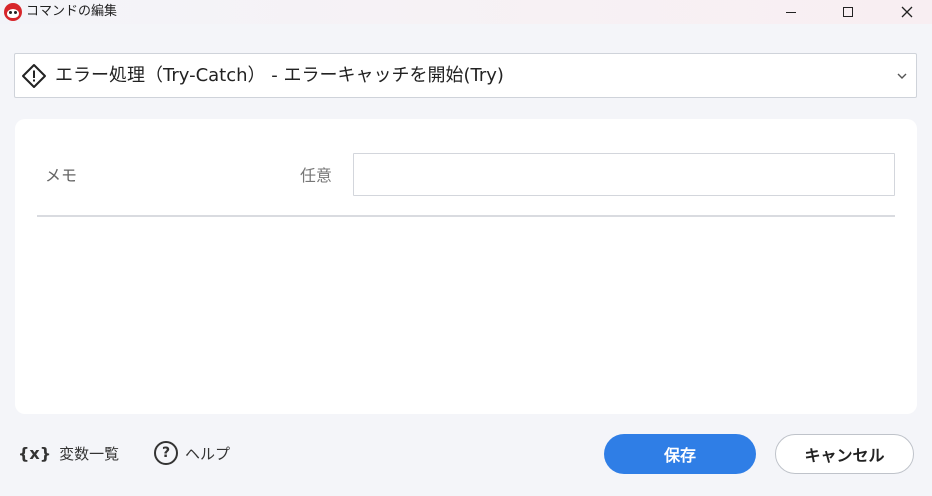 Image resolution: width=932 pixels, height=496 pixels. What do you see at coordinates (34, 76) in the screenshot?
I see `warning-diamond-icon` at bounding box center [34, 76].